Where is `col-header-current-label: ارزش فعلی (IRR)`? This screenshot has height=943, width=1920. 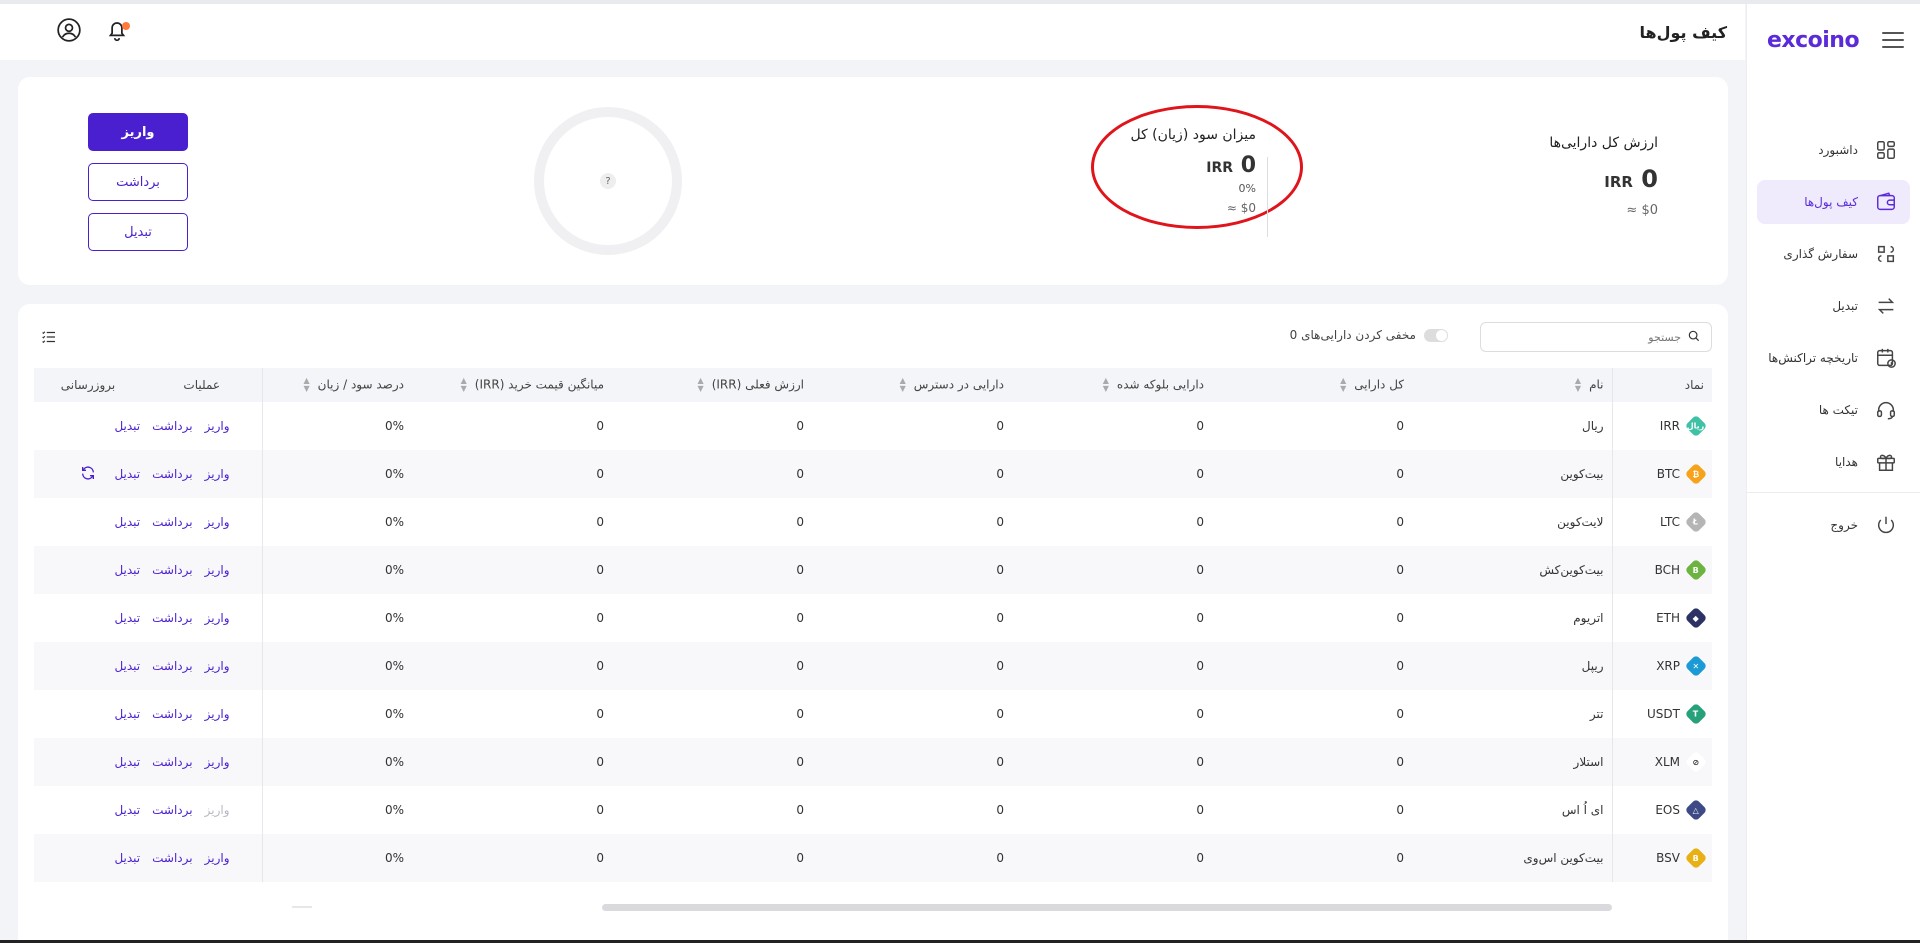
col-header-current-label: ارزش فعلی (IRR) is located at coordinates (757, 384).